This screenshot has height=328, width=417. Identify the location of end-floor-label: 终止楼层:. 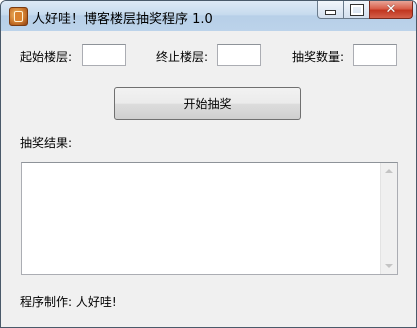
(182, 57).